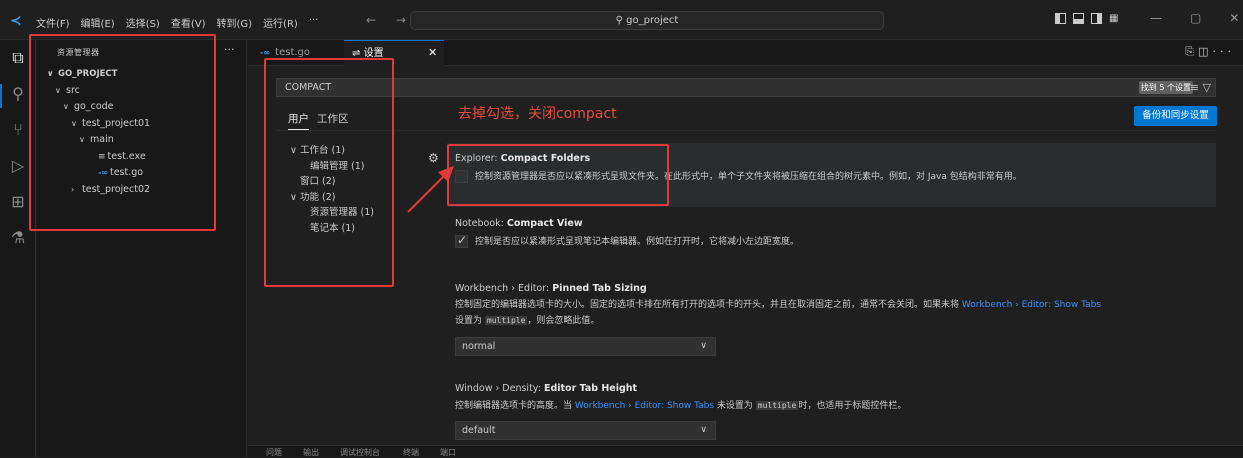 The width and height of the screenshot is (1243, 458). What do you see at coordinates (585, 430) in the screenshot?
I see `editor-tab-height-select: default ∨` at bounding box center [585, 430].